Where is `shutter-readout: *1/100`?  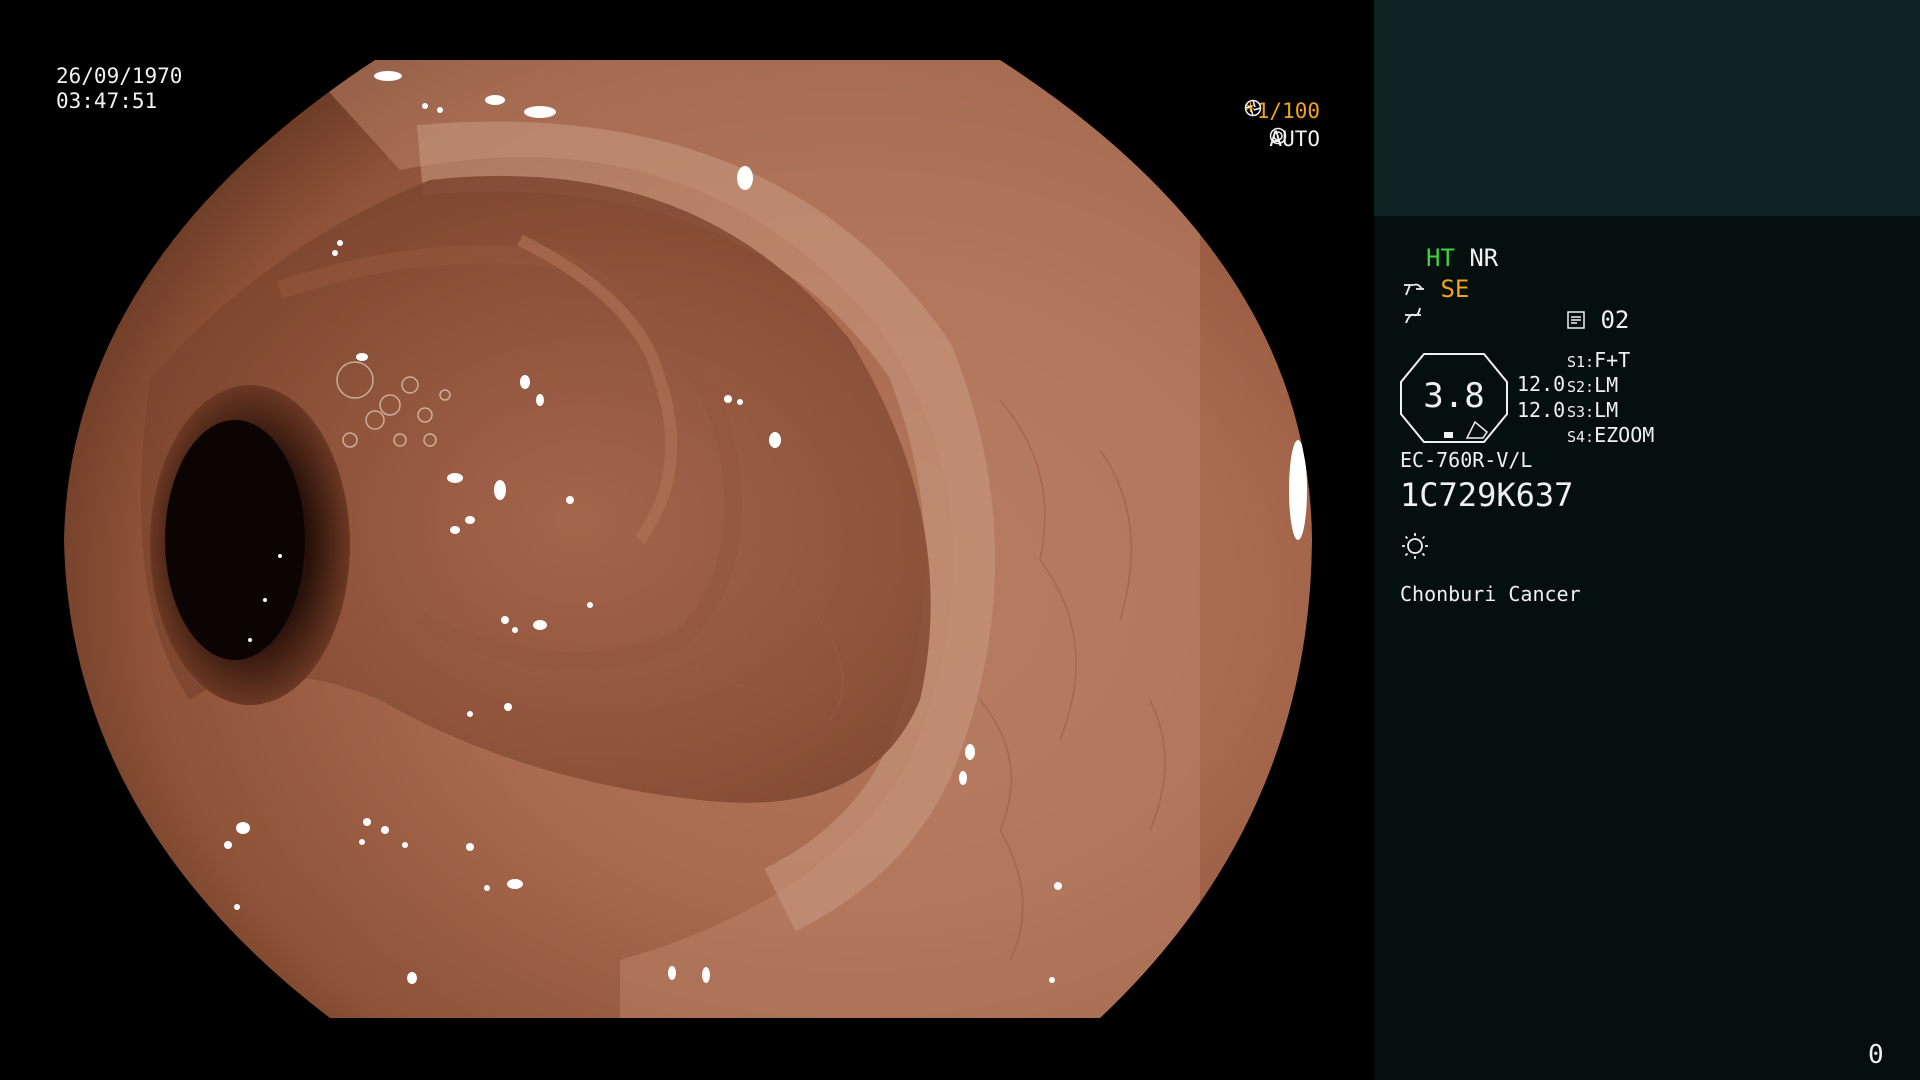
shutter-readout: *1/100 is located at coordinates (1282, 111).